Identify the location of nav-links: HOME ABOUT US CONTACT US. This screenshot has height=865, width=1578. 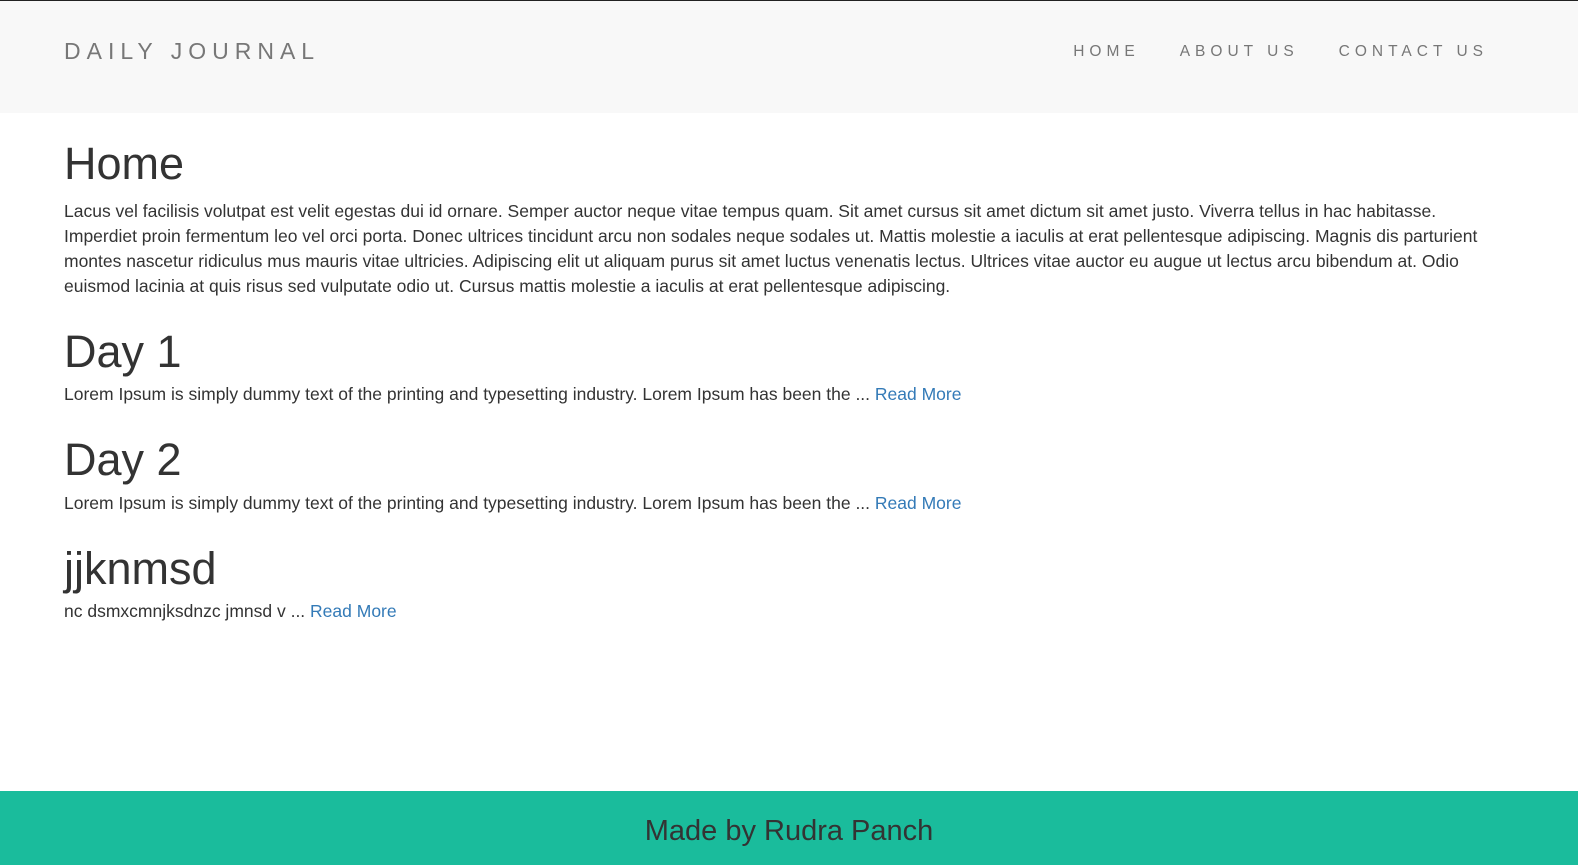
(1260, 52).